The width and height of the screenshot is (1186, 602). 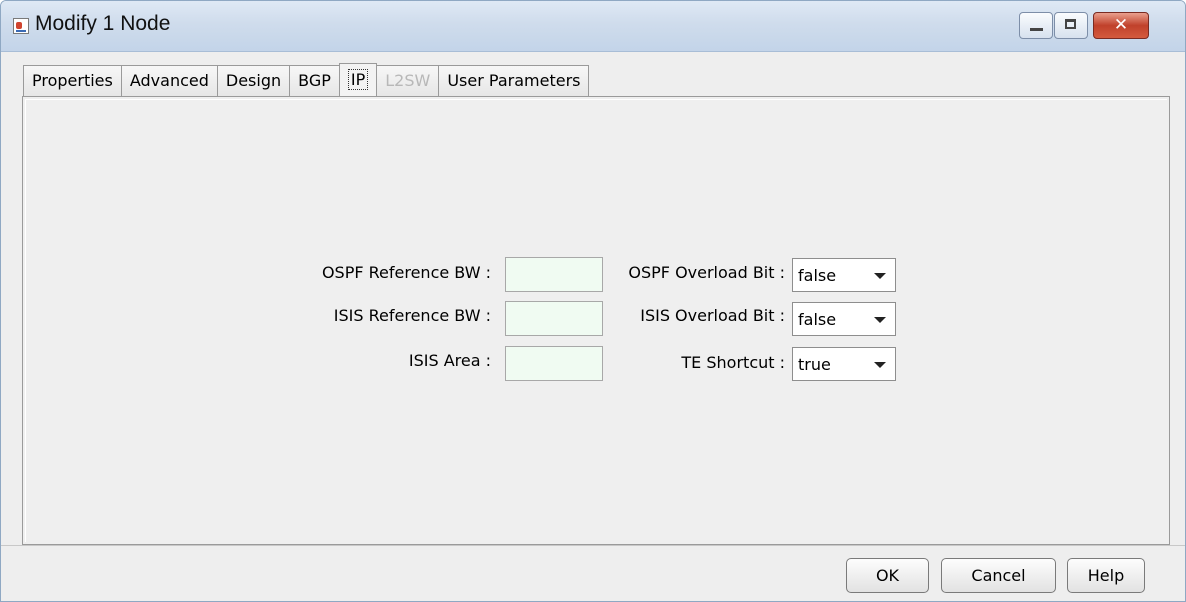 I want to click on window-title: Modify 1 Node, so click(x=103, y=23).